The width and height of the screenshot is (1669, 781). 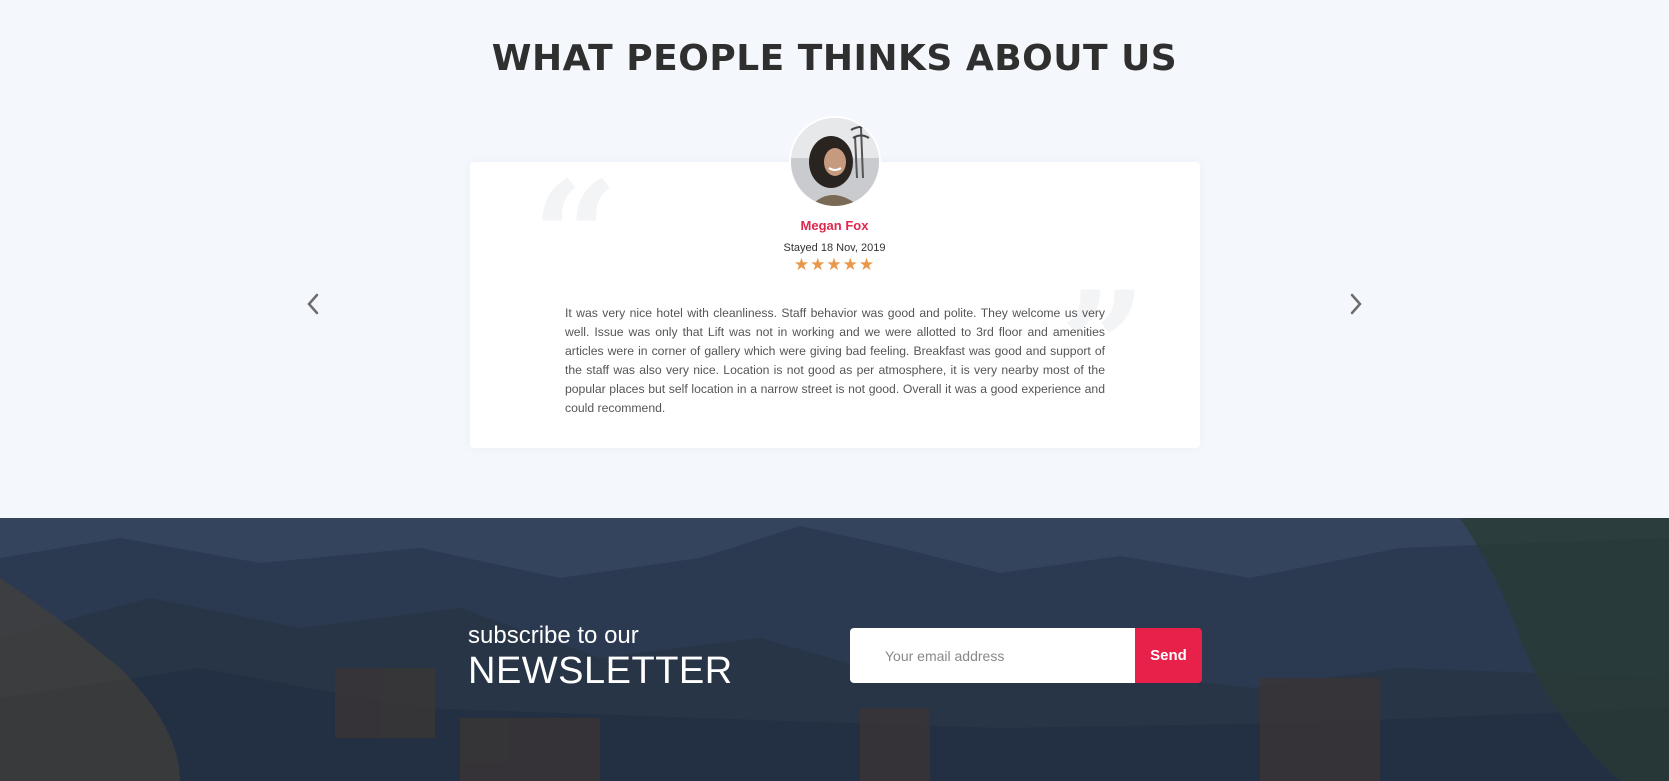 I want to click on rating-stars: ★★★★★, so click(x=834, y=264).